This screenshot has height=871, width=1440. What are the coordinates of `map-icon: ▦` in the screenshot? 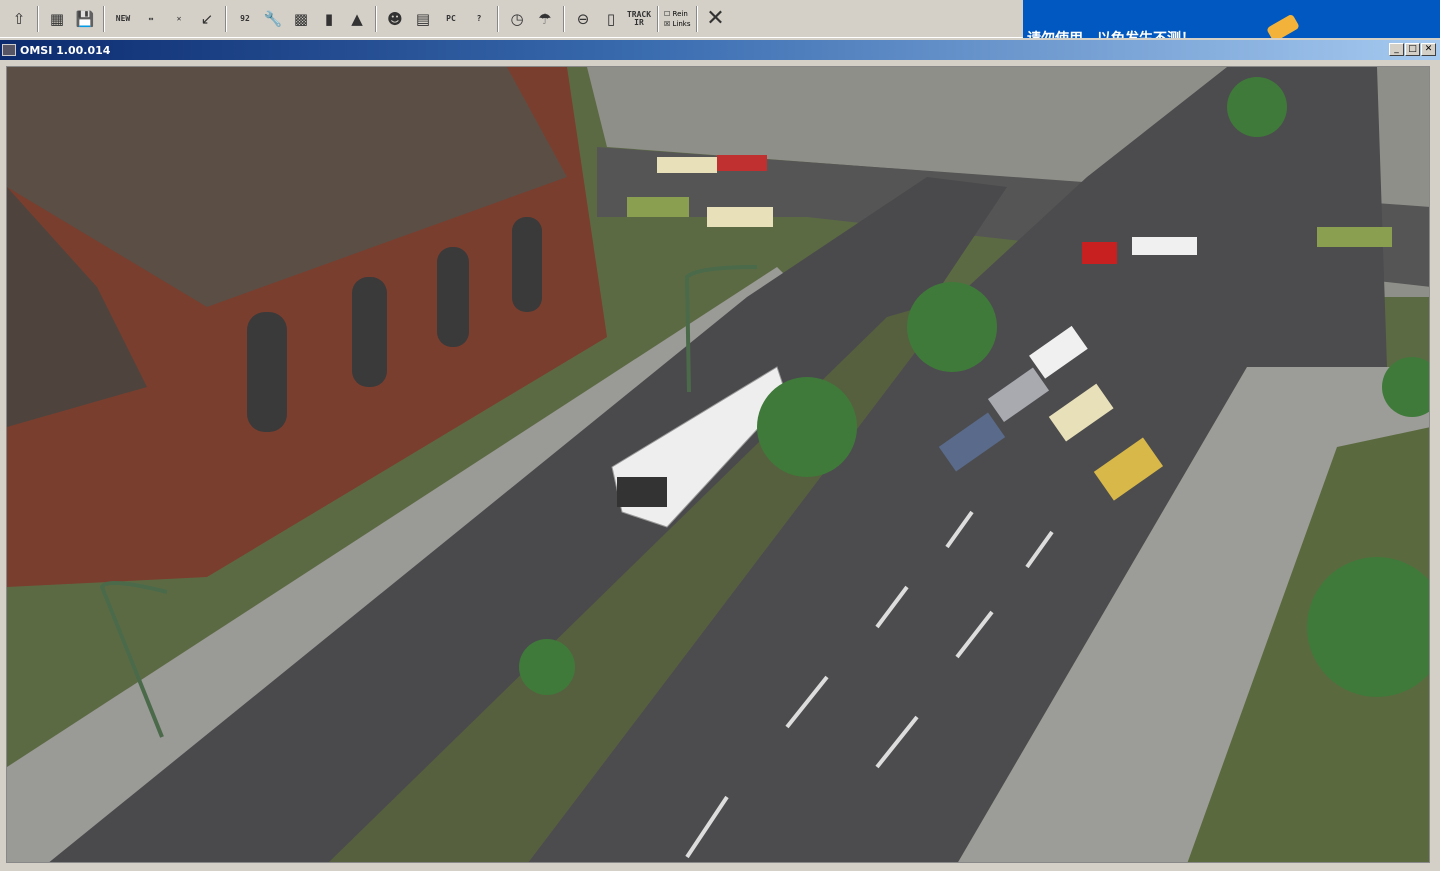 It's located at (57, 18).